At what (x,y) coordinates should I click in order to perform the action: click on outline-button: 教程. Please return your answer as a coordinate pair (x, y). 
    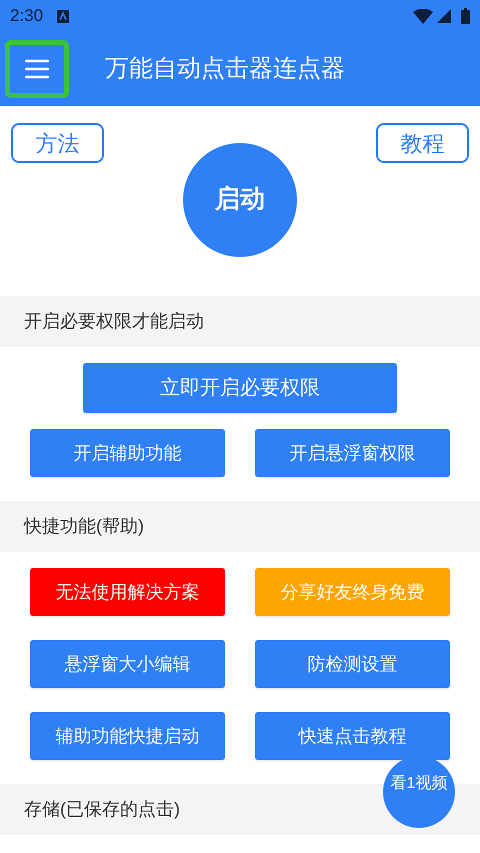
    Looking at the image, I should click on (422, 143).